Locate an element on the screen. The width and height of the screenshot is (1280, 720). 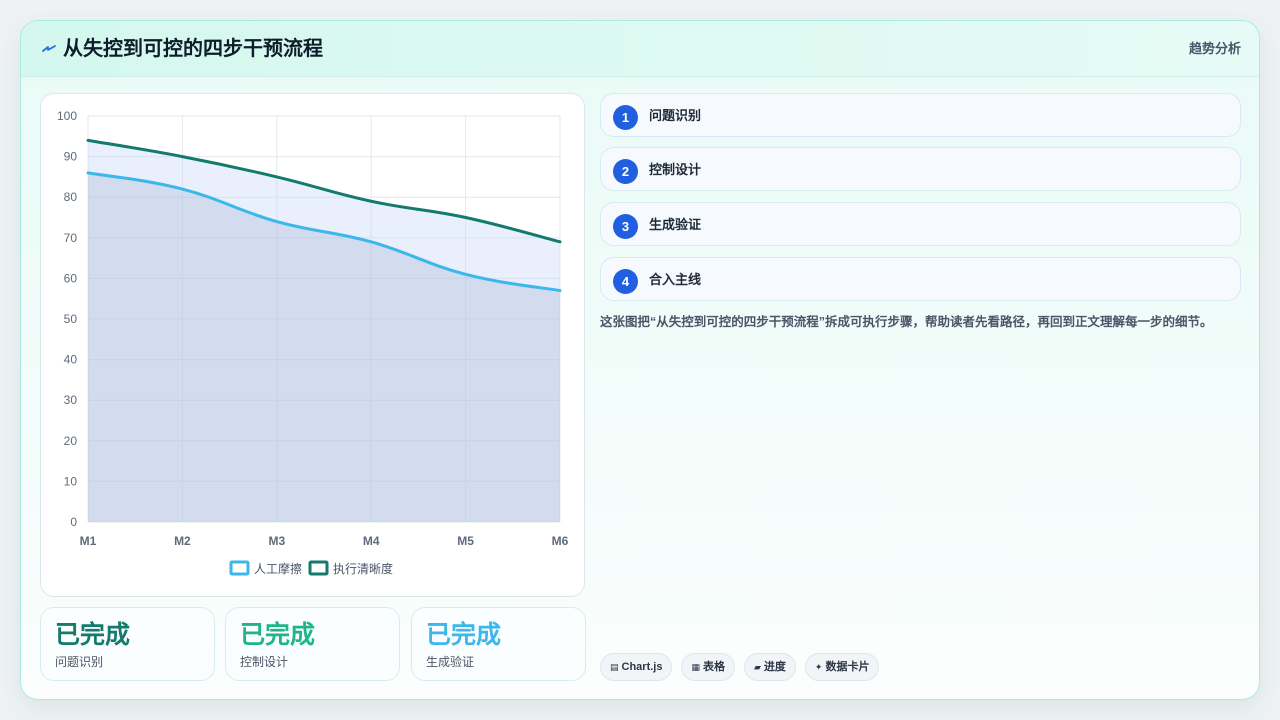
lightning-icon is located at coordinates (49, 48).